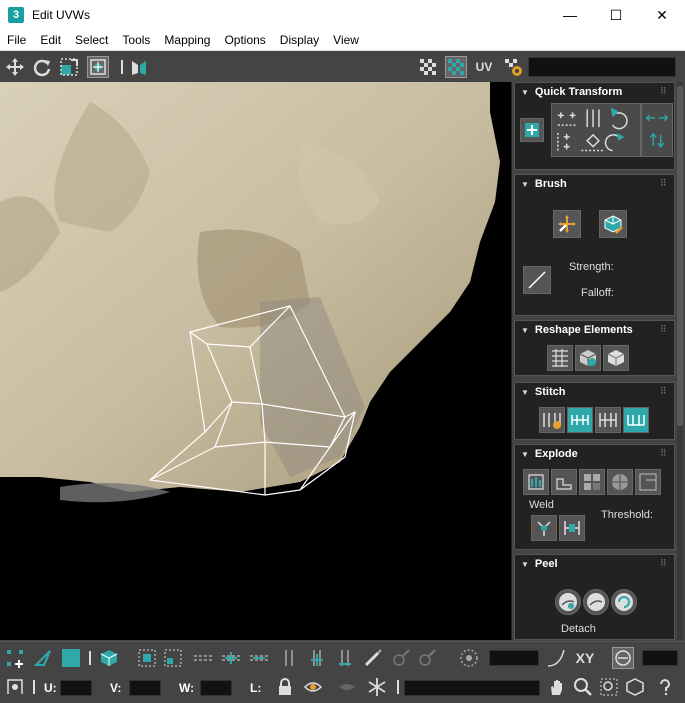 This screenshot has height=703, width=685. Describe the element at coordinates (532, 130) in the screenshot. I see `align-center-button` at that location.